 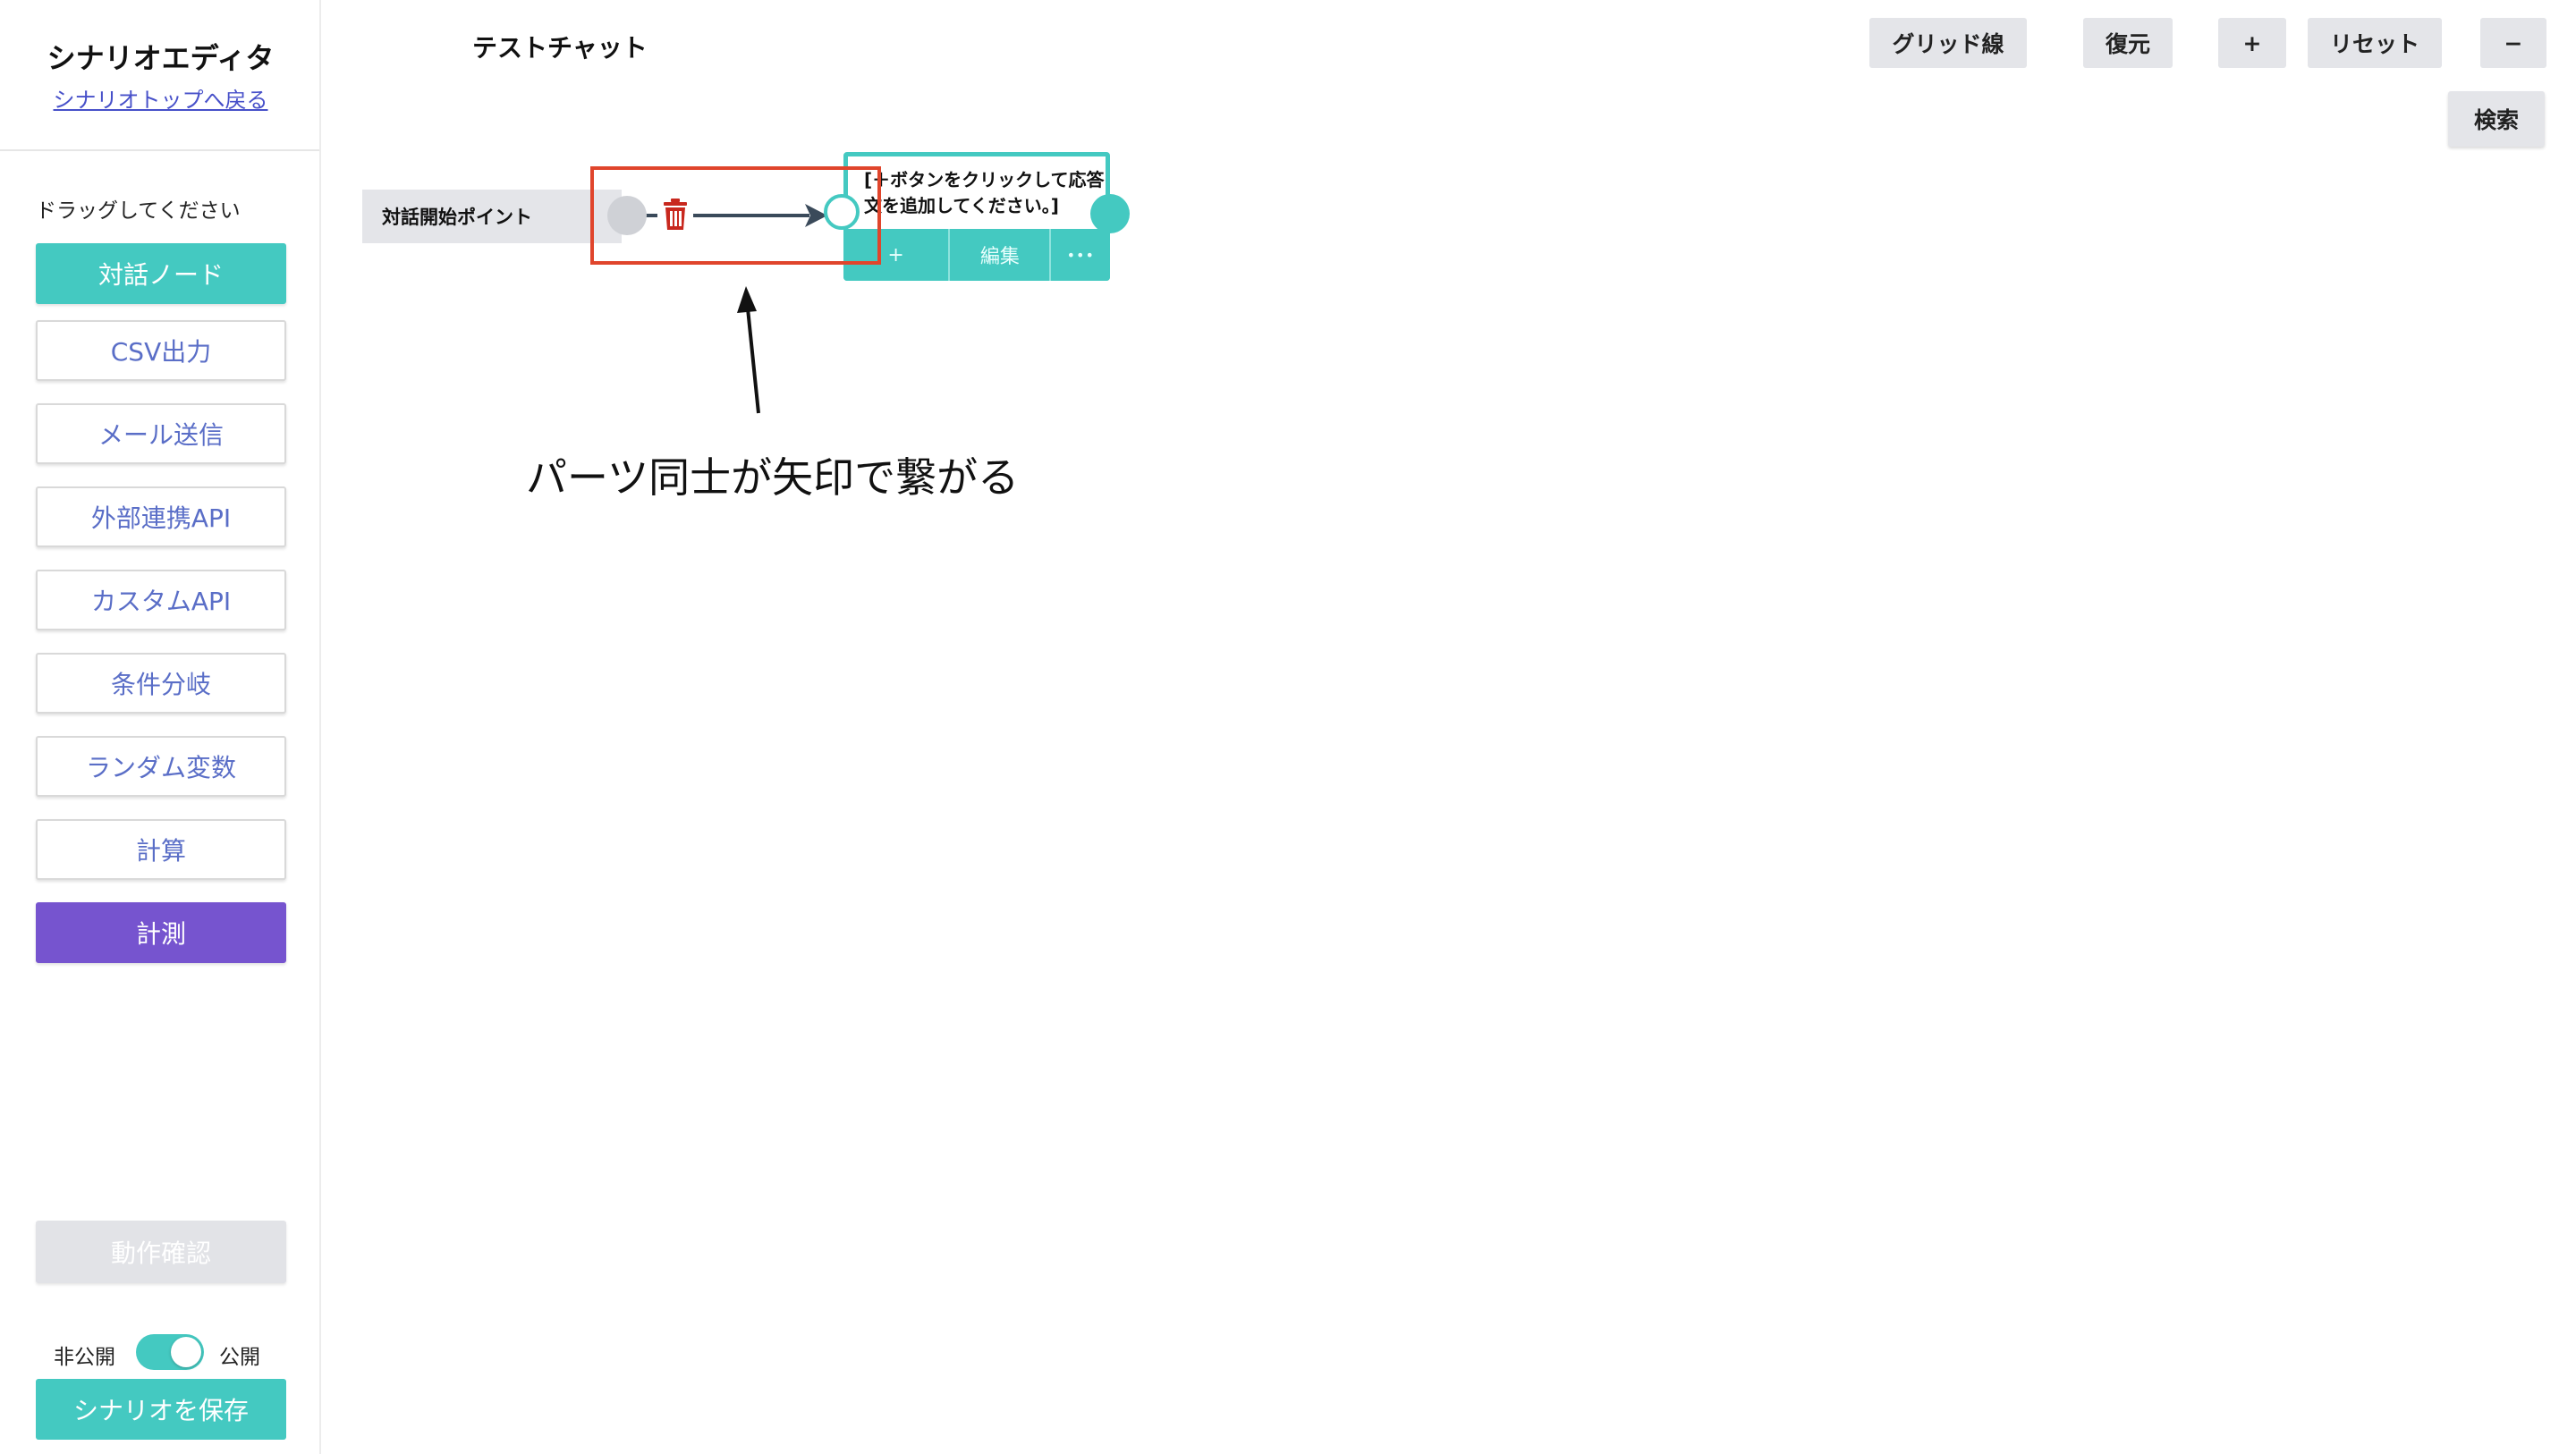 What do you see at coordinates (735, 216) in the screenshot?
I see `highlight-box` at bounding box center [735, 216].